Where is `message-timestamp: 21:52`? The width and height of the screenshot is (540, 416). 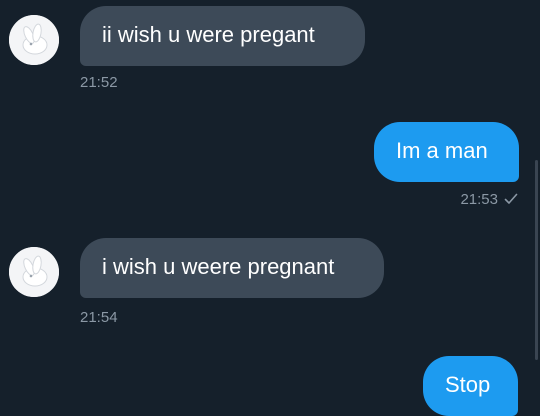
message-timestamp: 21:52 is located at coordinates (99, 82).